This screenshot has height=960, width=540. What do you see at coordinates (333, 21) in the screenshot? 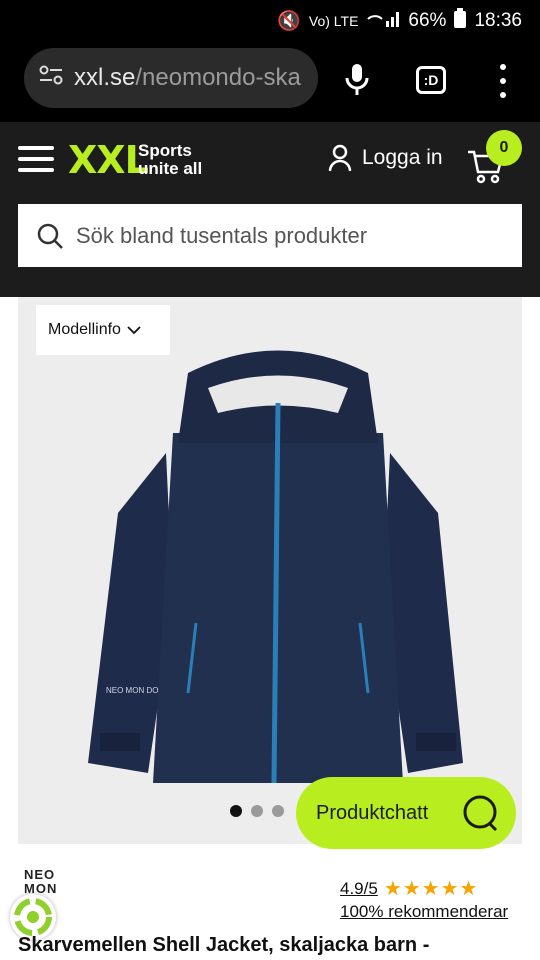
I see `volte-indicator: Vo) LTE` at bounding box center [333, 21].